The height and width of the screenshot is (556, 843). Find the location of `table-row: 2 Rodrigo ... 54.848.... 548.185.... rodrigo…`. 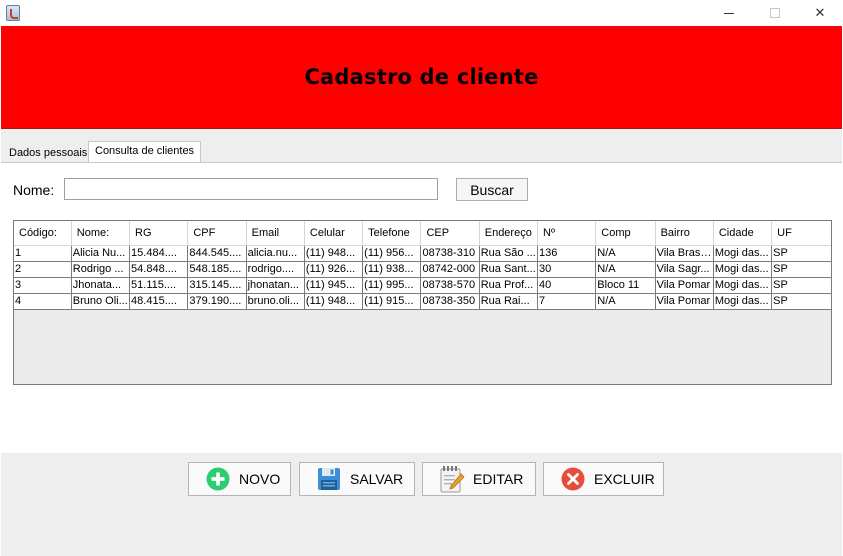

table-row: 2 Rodrigo ... 54.848.... 548.185.... rodrigo… is located at coordinates (422, 269).